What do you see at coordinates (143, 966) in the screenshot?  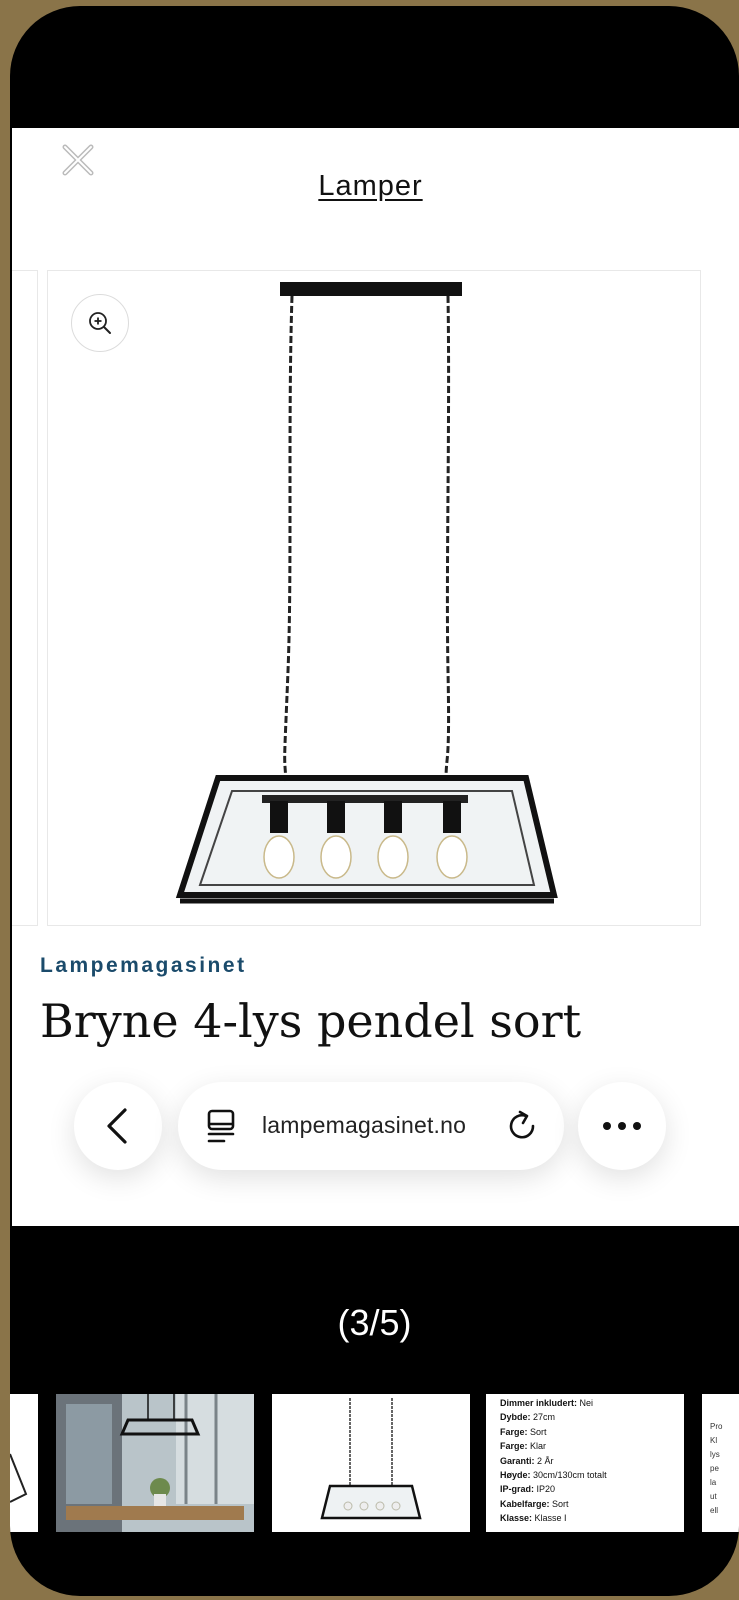 I see `brand-name: Lampemagasinet` at bounding box center [143, 966].